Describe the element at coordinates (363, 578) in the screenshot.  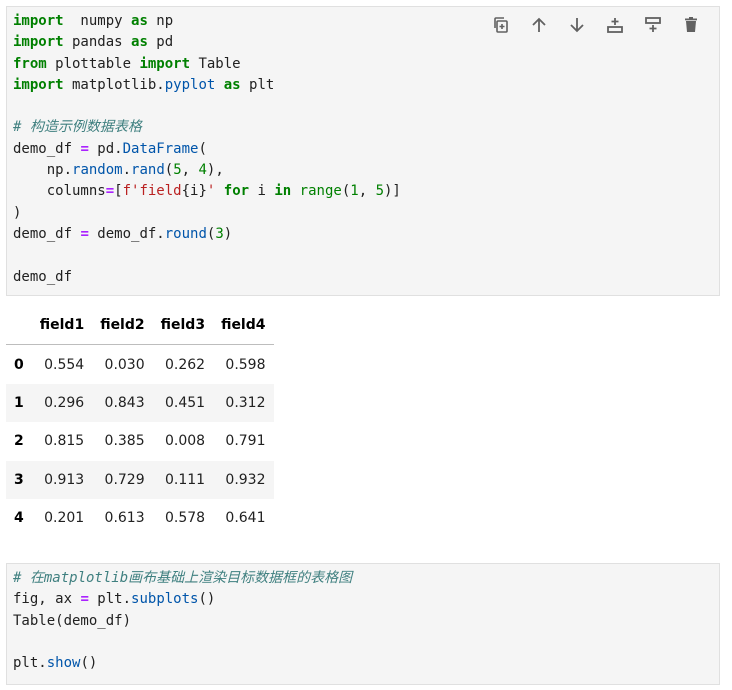
I see `code-line: # 在matplotlib画布基础上渲染目标数据框的表格图` at that location.